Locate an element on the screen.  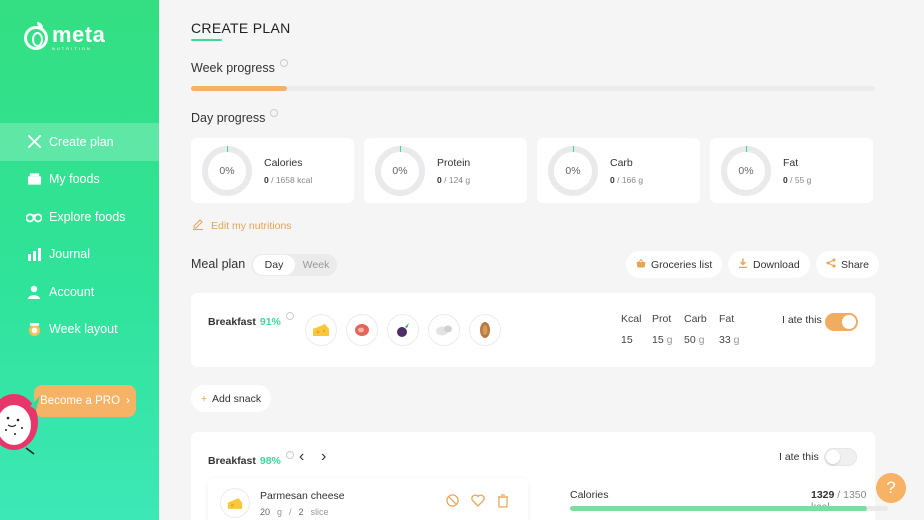
food-count-value: 2 is located at coordinates (301, 512).